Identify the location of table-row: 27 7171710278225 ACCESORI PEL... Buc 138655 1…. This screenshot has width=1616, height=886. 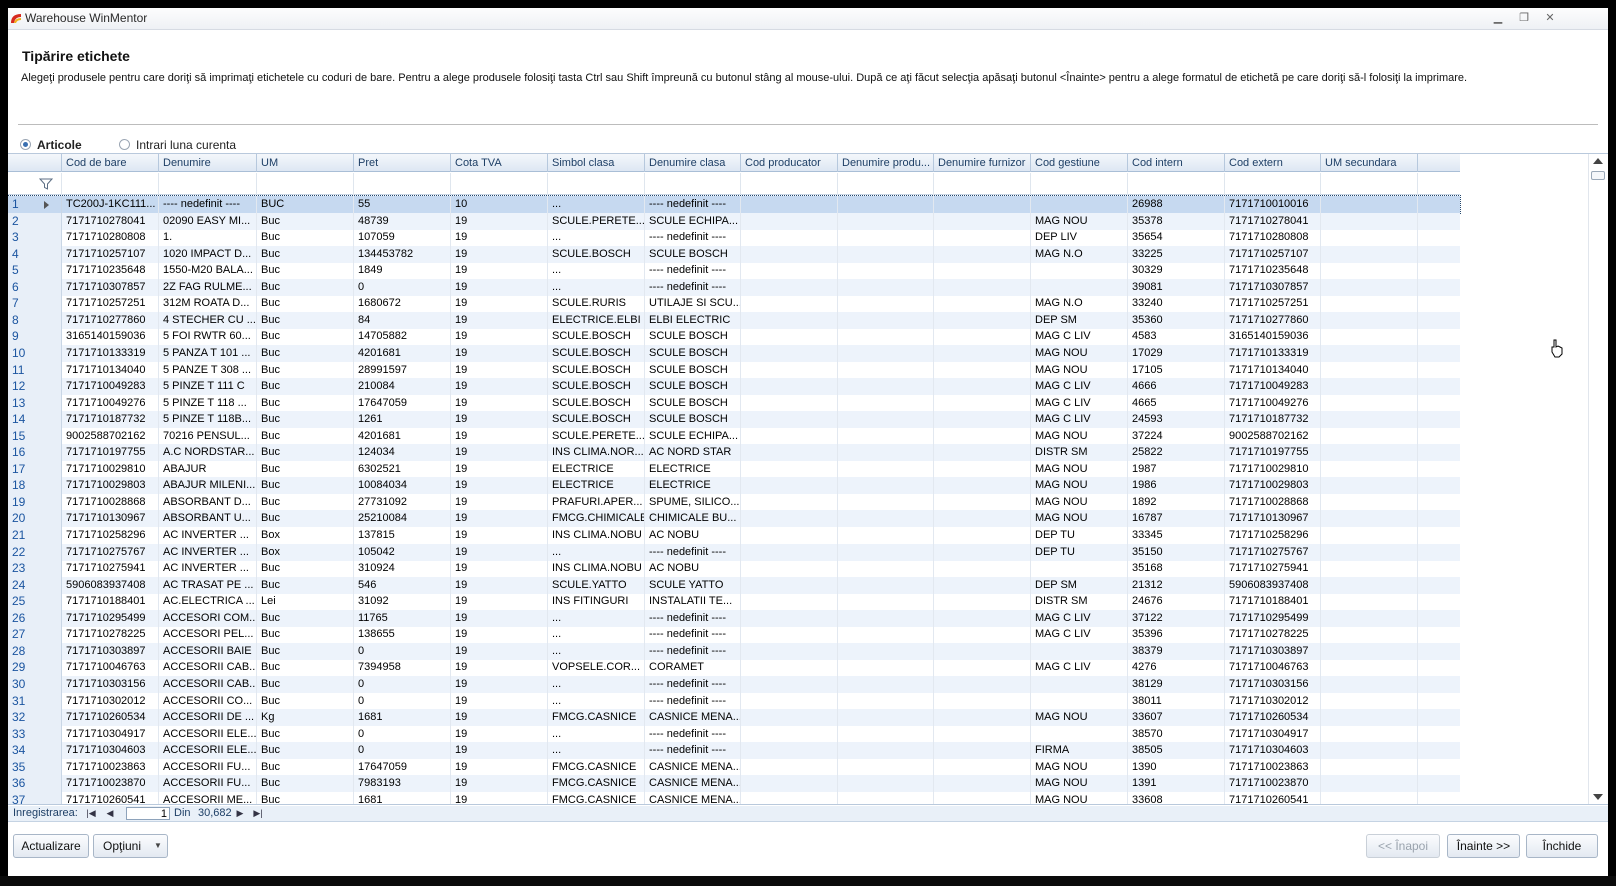
(734, 635).